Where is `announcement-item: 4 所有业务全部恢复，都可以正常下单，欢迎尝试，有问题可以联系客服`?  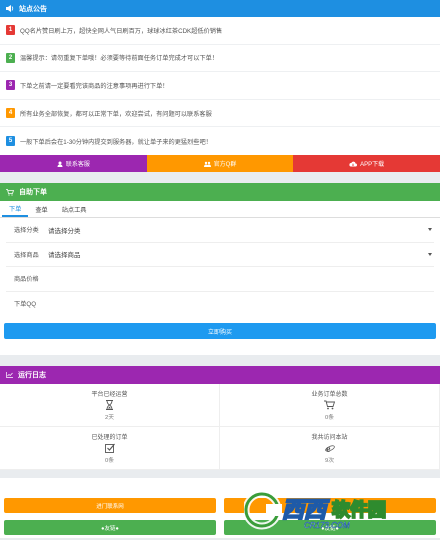
announcement-item: 4 所有业务全部恢复，都可以正常下单，欢迎尝试，有问题可以联系客服 is located at coordinates (220, 114).